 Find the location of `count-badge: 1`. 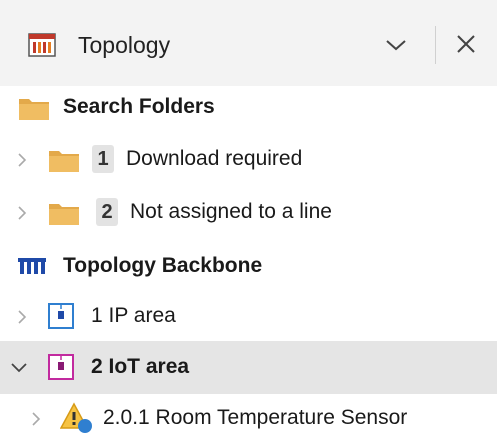

count-badge: 1 is located at coordinates (103, 159).